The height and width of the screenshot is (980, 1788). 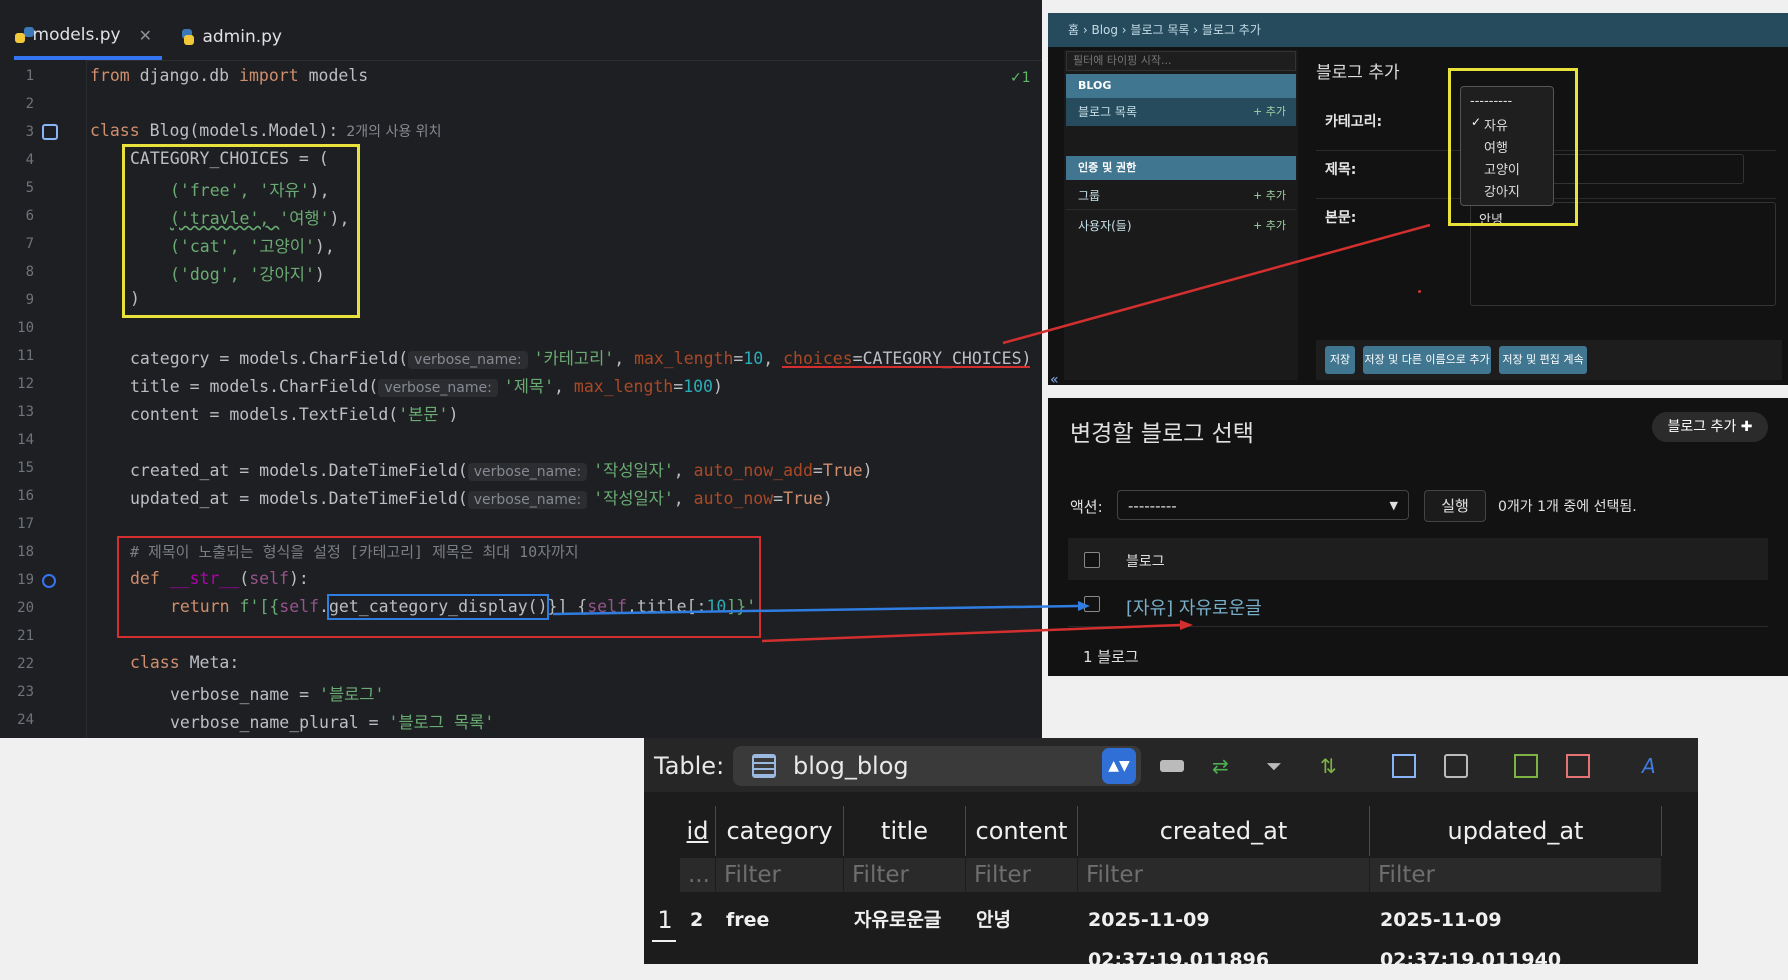 I want to click on red-arrowhead, so click(x=1186, y=625).